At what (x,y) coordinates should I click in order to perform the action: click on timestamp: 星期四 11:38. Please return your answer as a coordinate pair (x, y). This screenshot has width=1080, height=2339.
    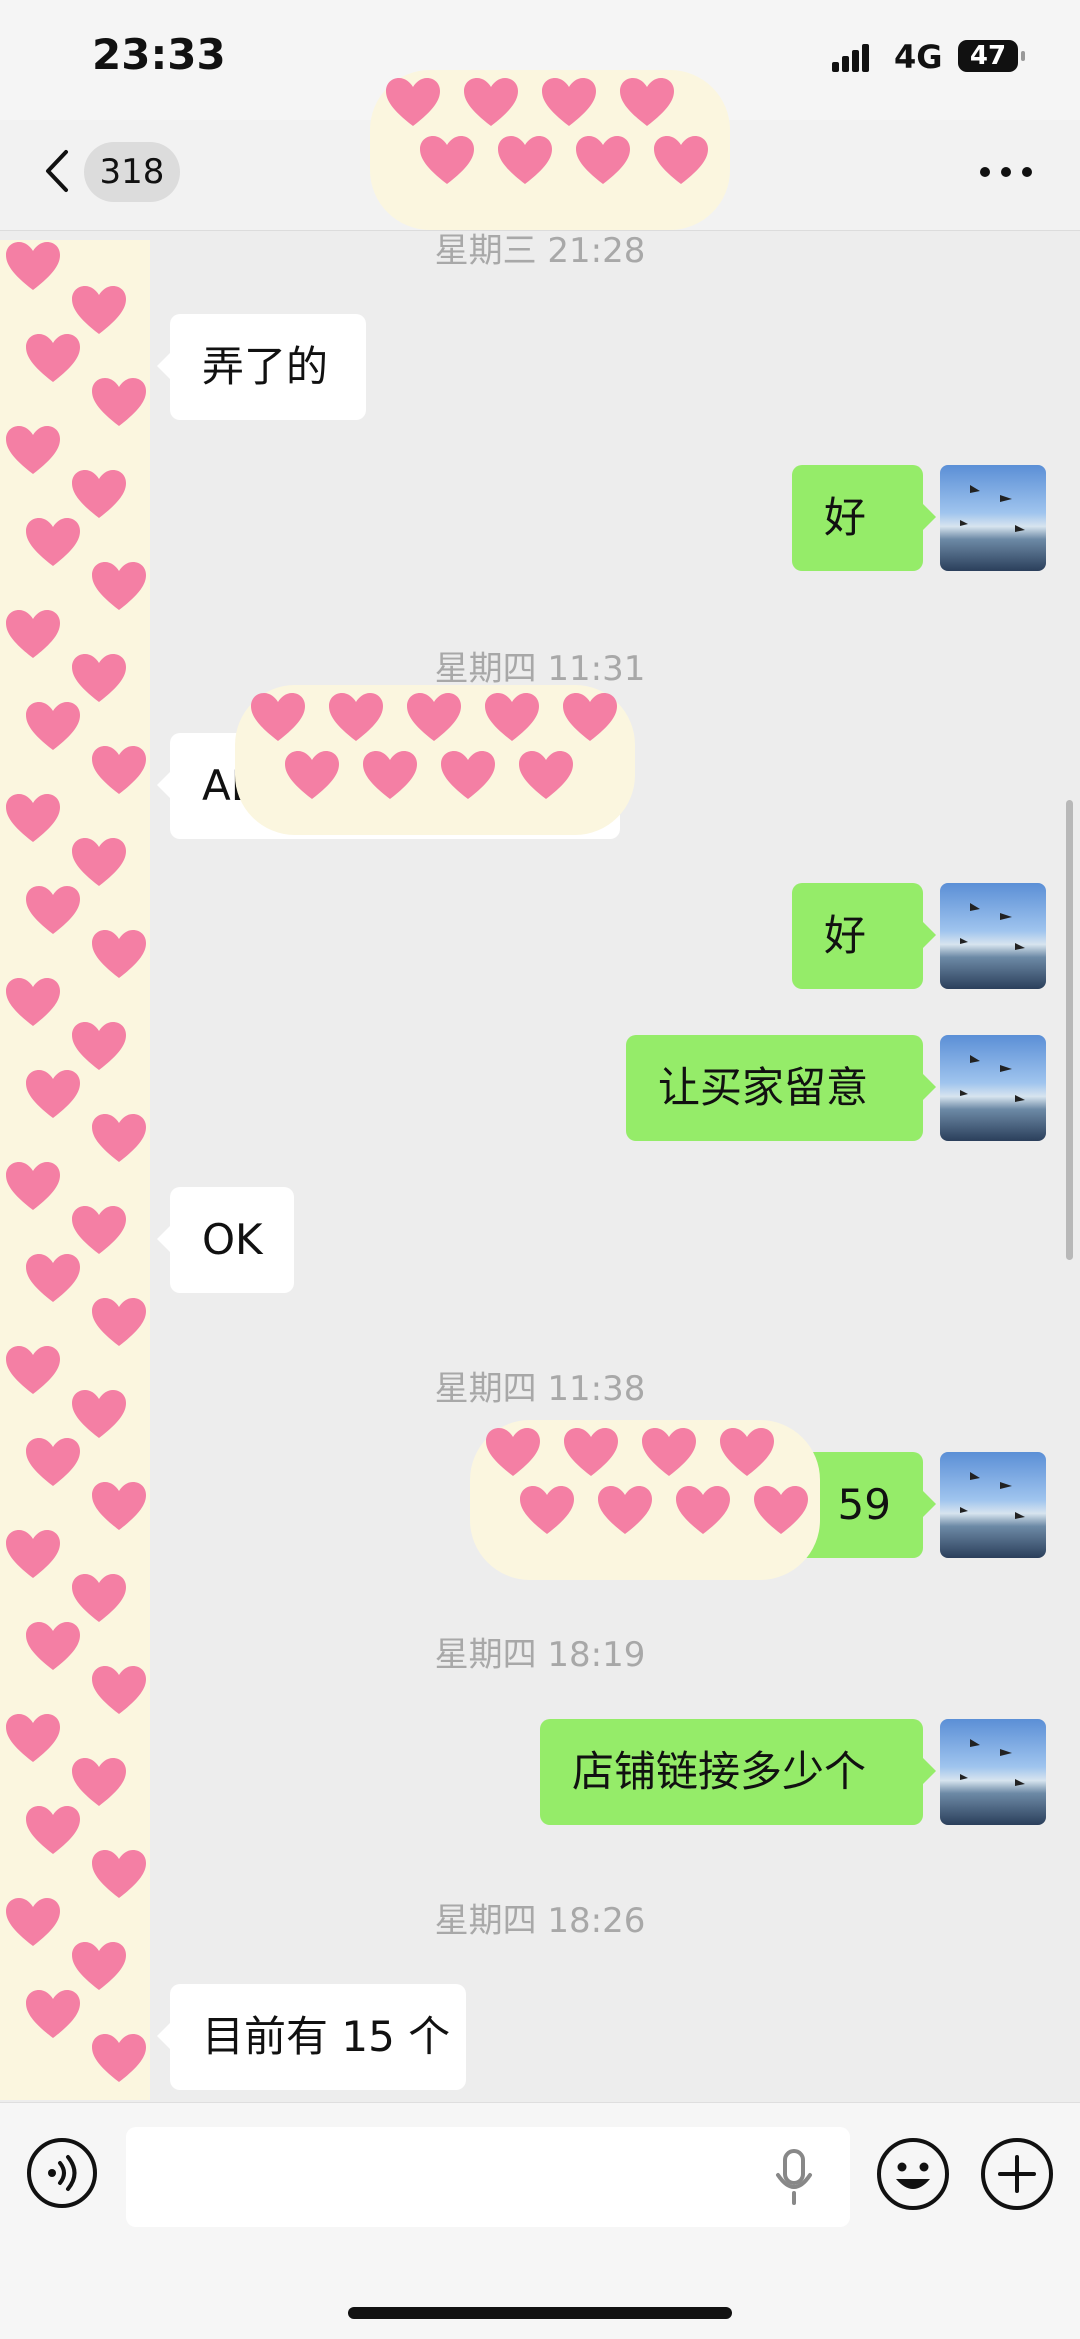
    Looking at the image, I should click on (540, 1389).